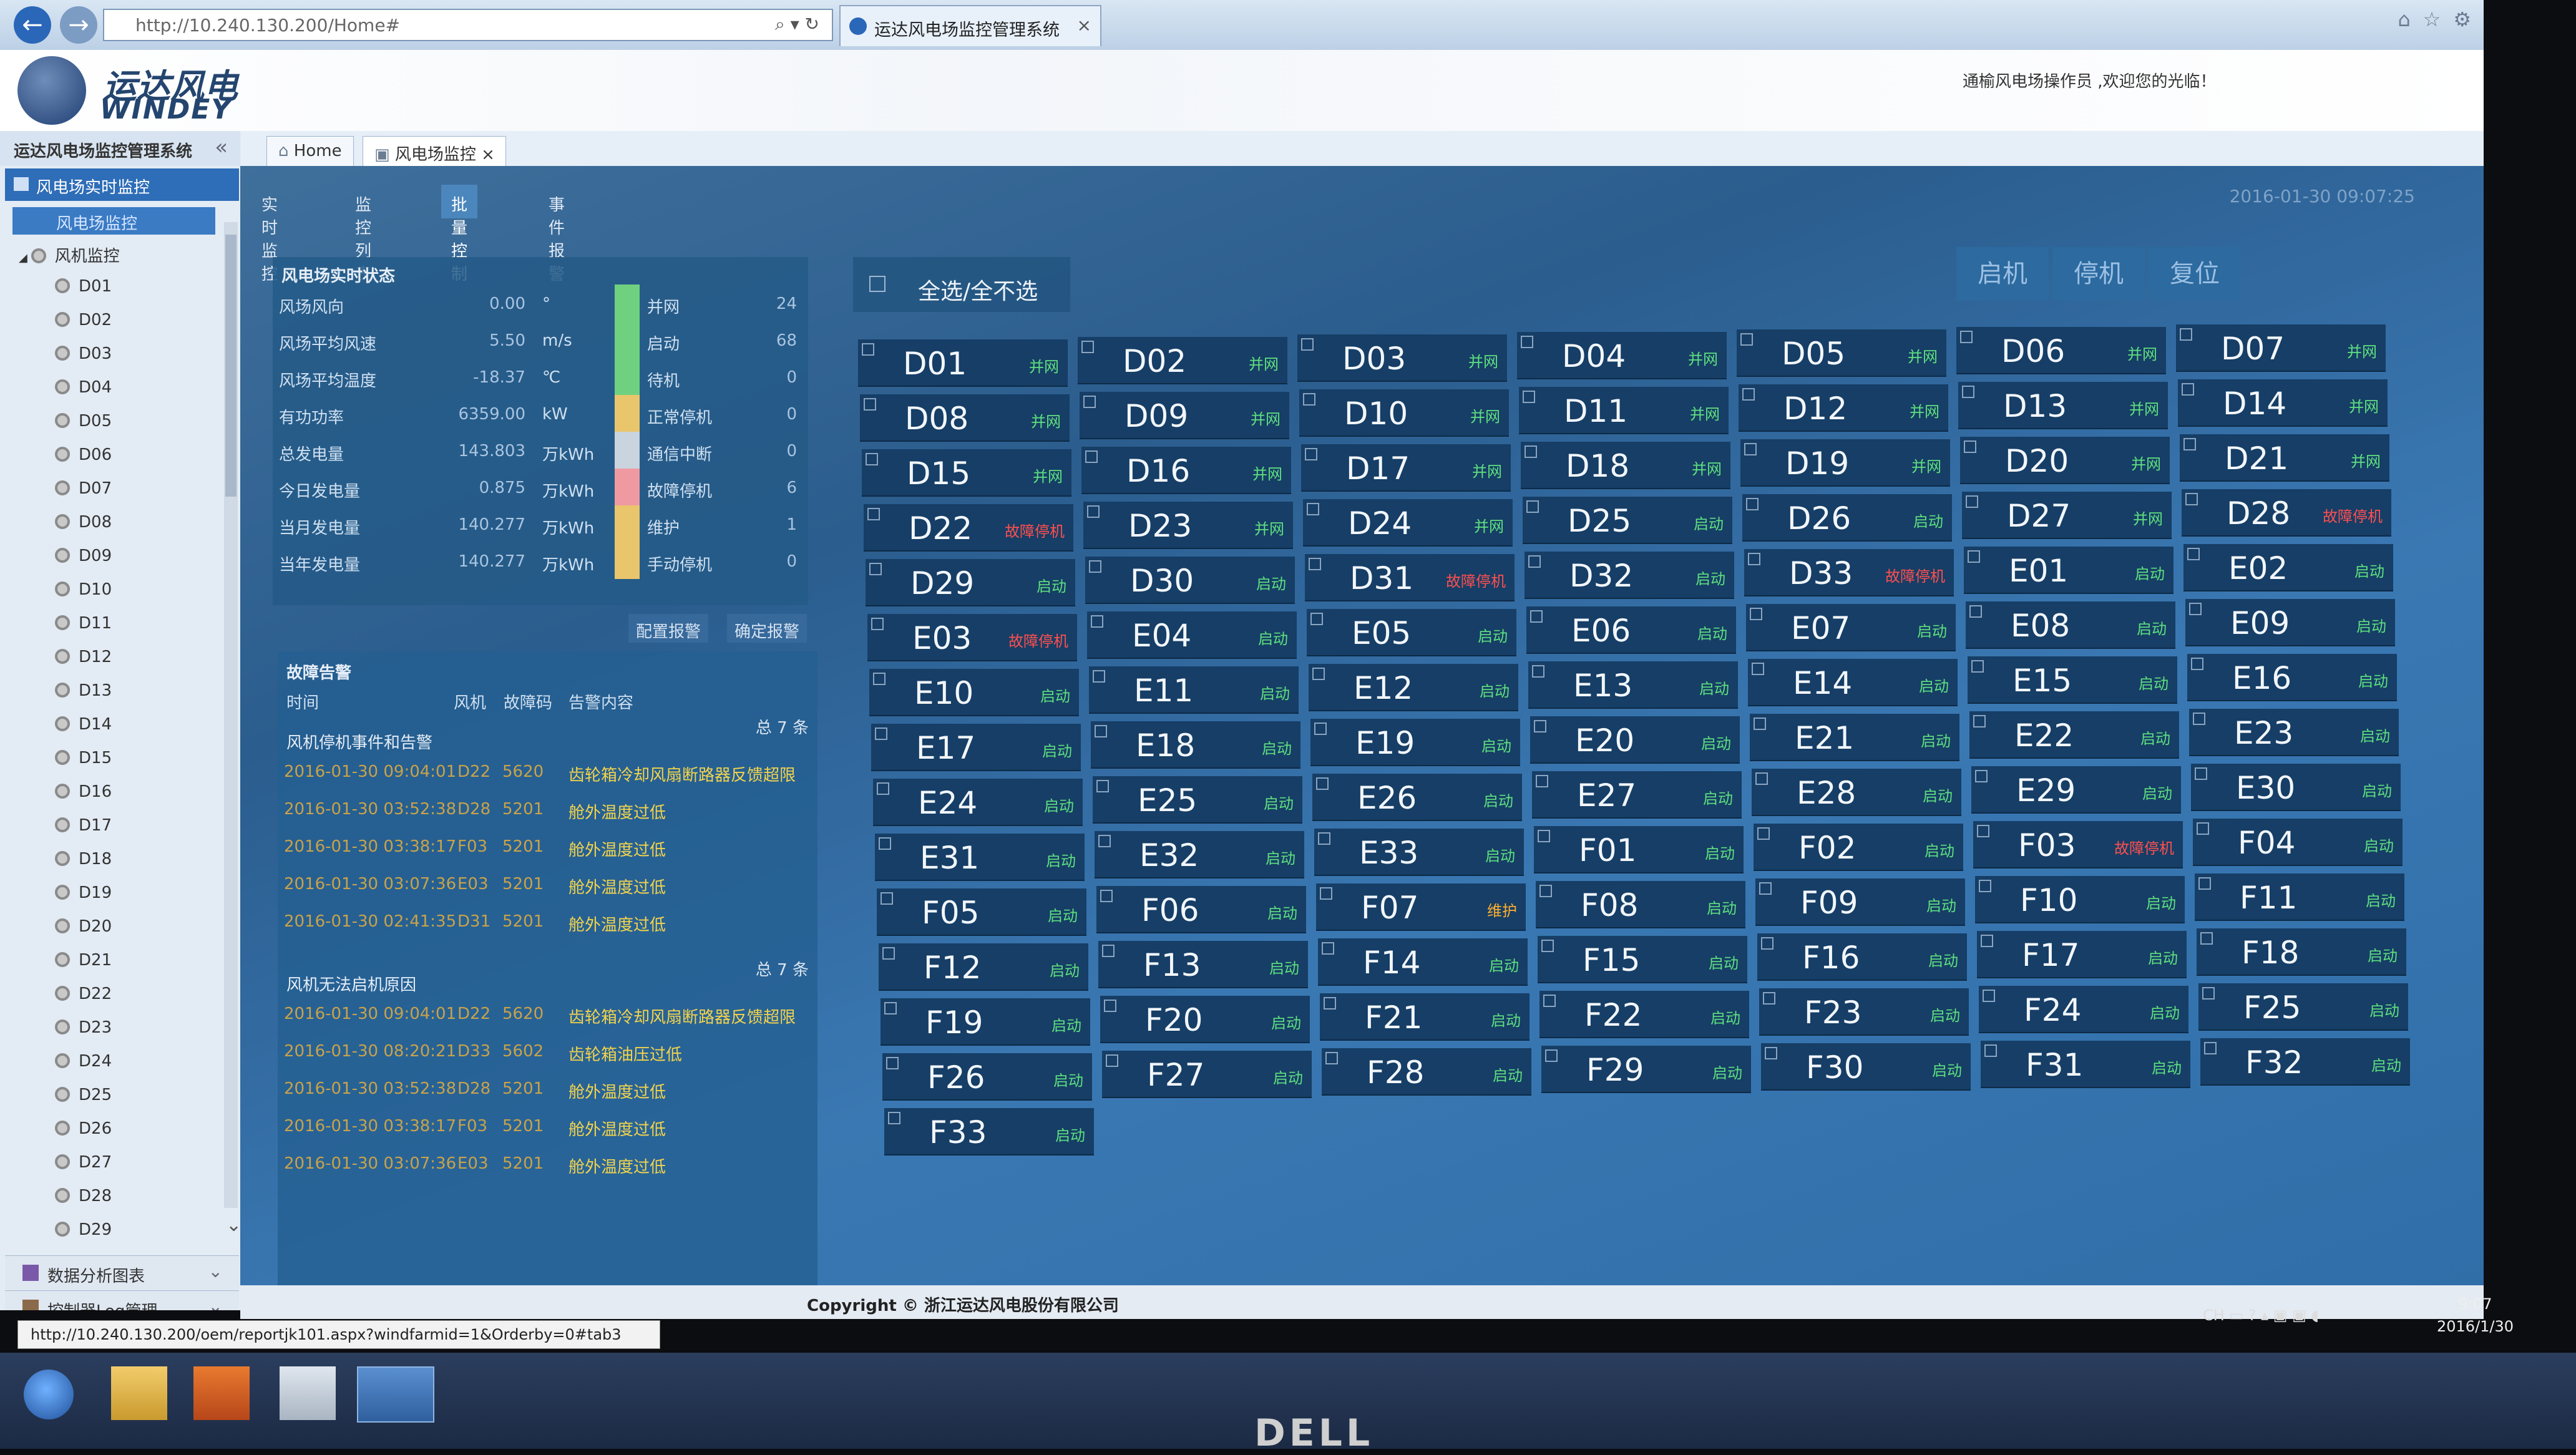 The height and width of the screenshot is (1455, 2576). I want to click on turbine-tile-d21: D21 并网, so click(2284, 457).